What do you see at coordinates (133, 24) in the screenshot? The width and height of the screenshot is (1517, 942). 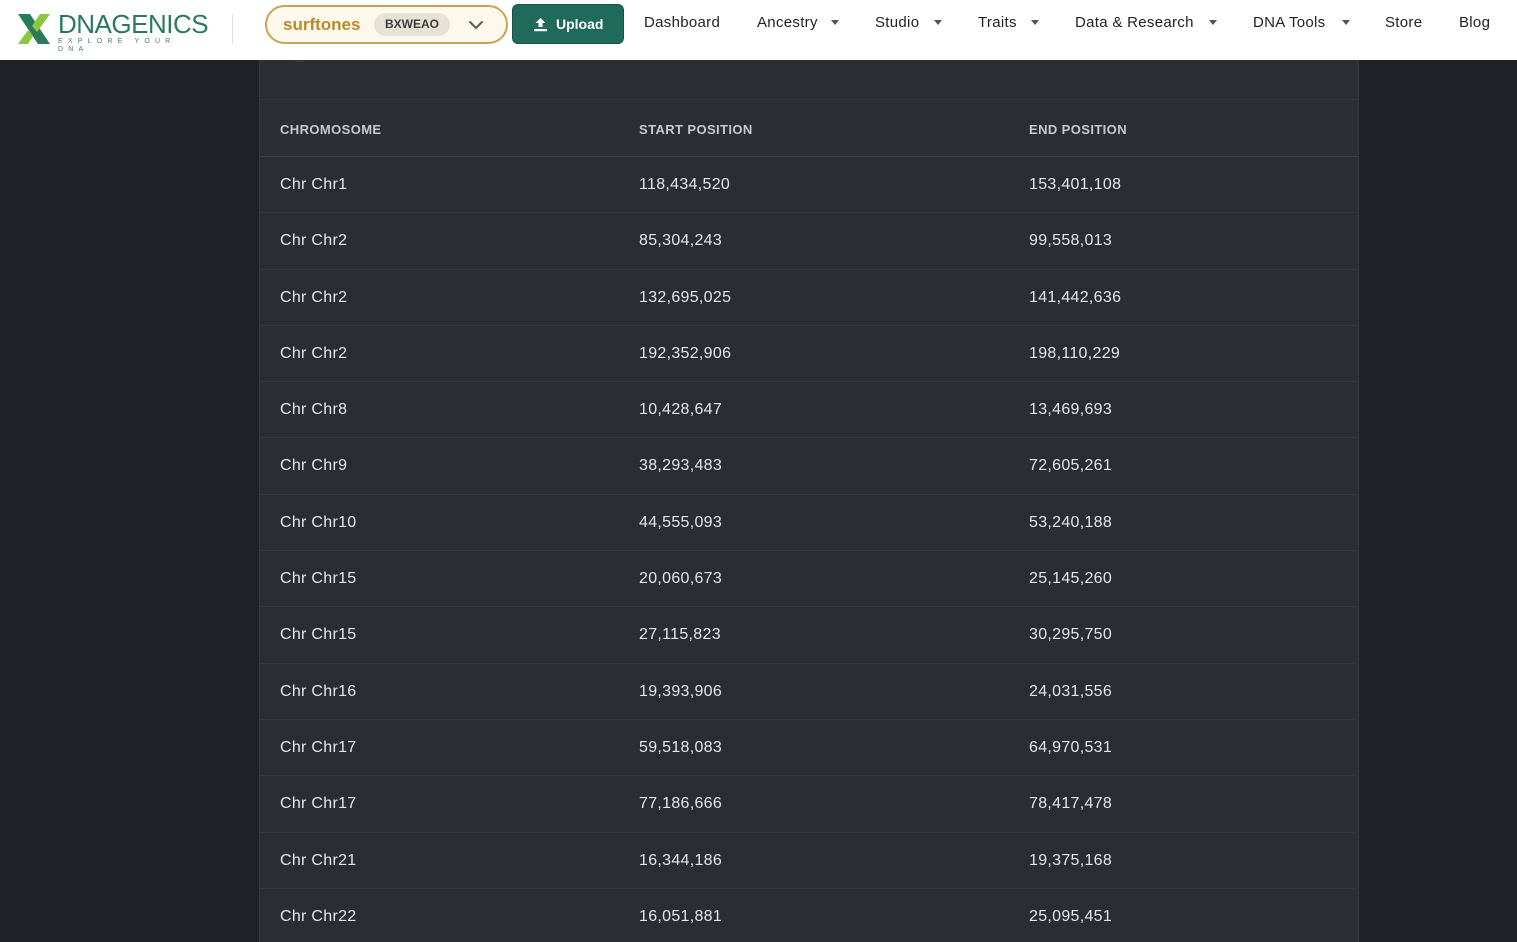 I see `brand-name: DNAGENICS` at bounding box center [133, 24].